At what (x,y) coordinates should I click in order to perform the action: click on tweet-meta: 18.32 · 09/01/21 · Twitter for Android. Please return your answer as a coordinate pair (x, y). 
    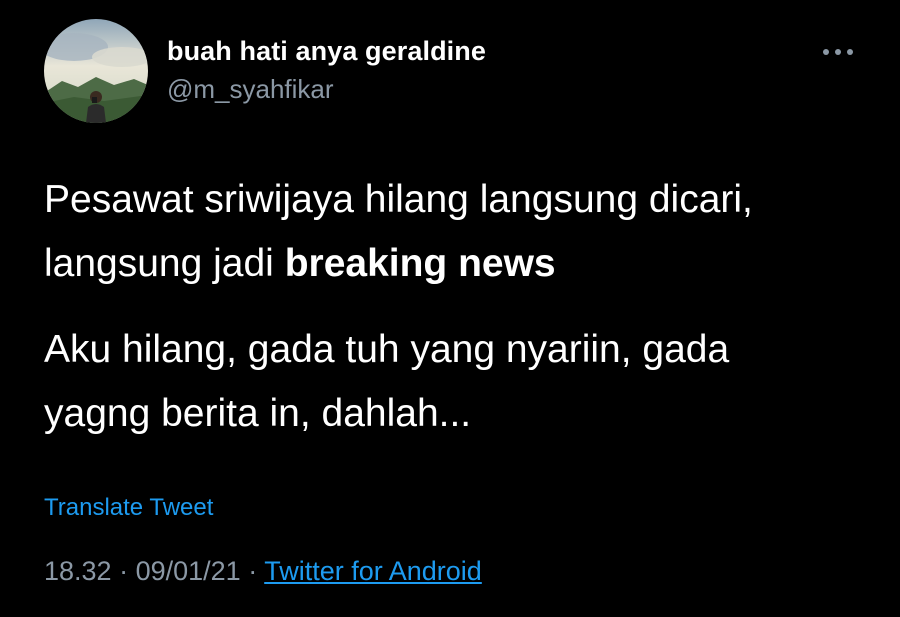
    Looking at the image, I should click on (263, 571).